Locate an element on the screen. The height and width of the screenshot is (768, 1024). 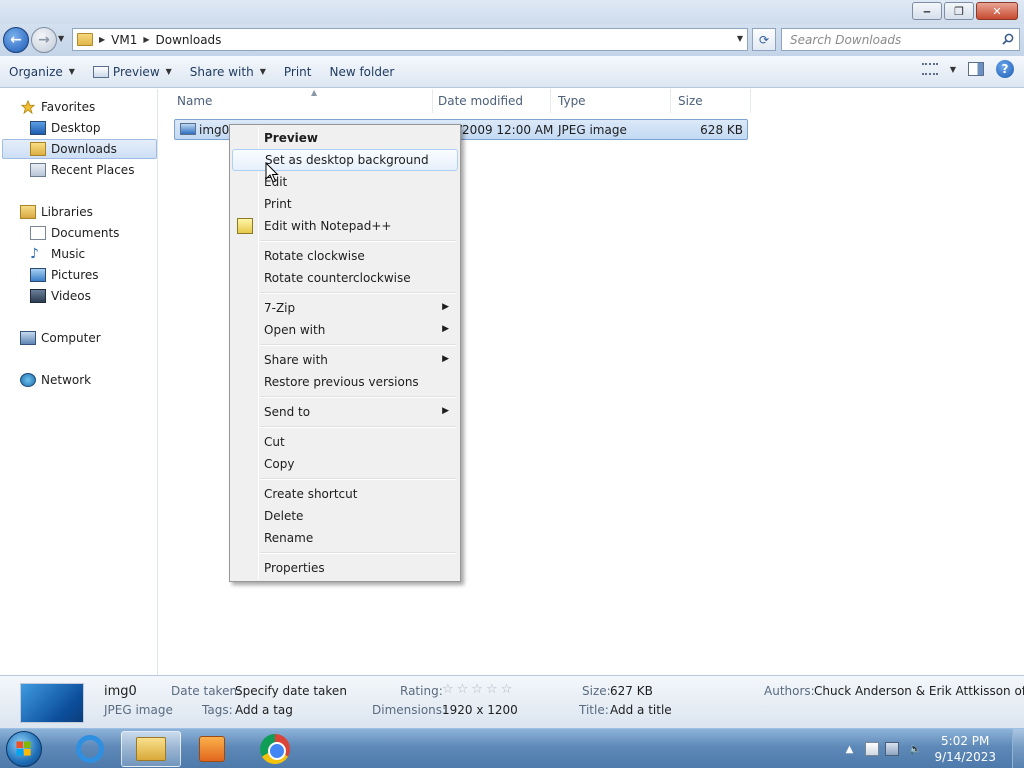
sidebar-item-downloads: Downloads is located at coordinates (79, 149).